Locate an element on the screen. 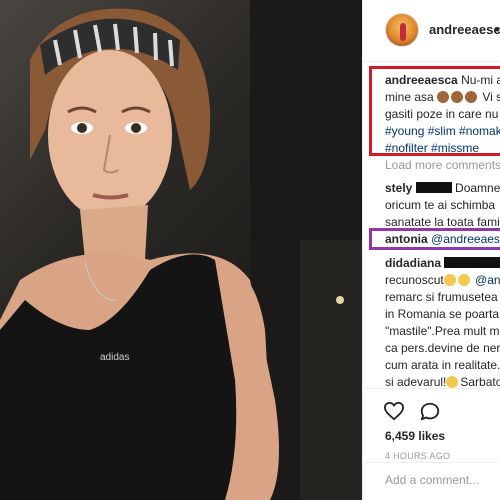 This screenshot has width=500, height=500. shirt-logo: adidas is located at coordinates (114, 357).